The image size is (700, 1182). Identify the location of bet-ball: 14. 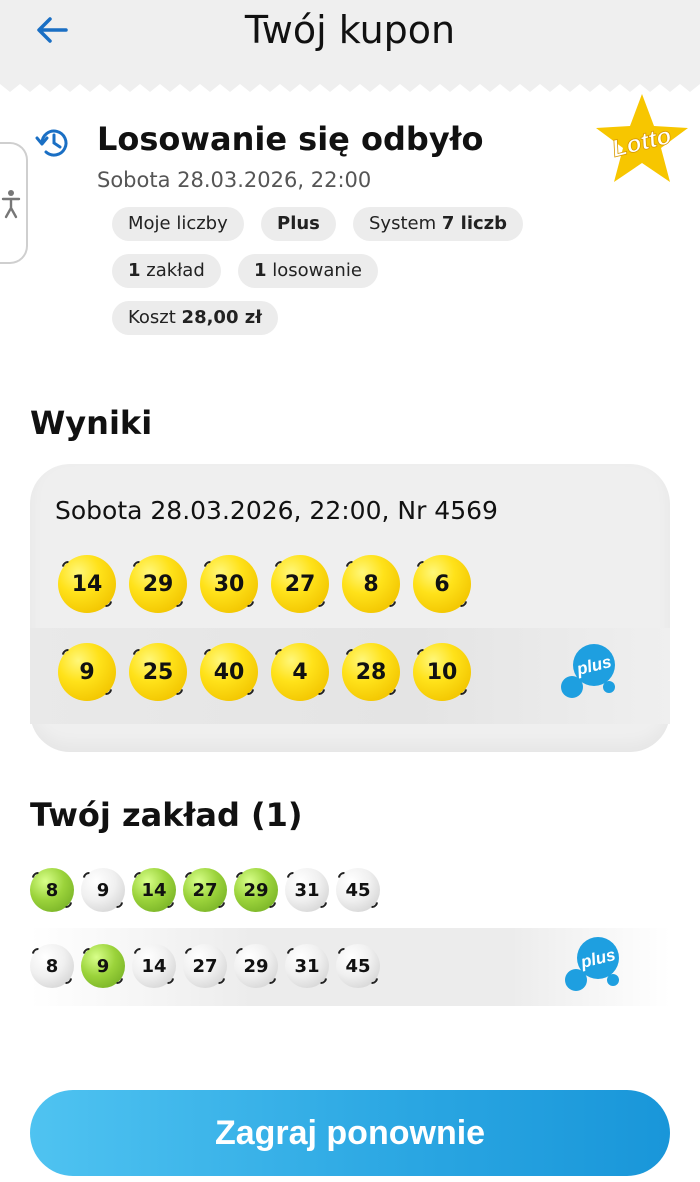
(154, 966).